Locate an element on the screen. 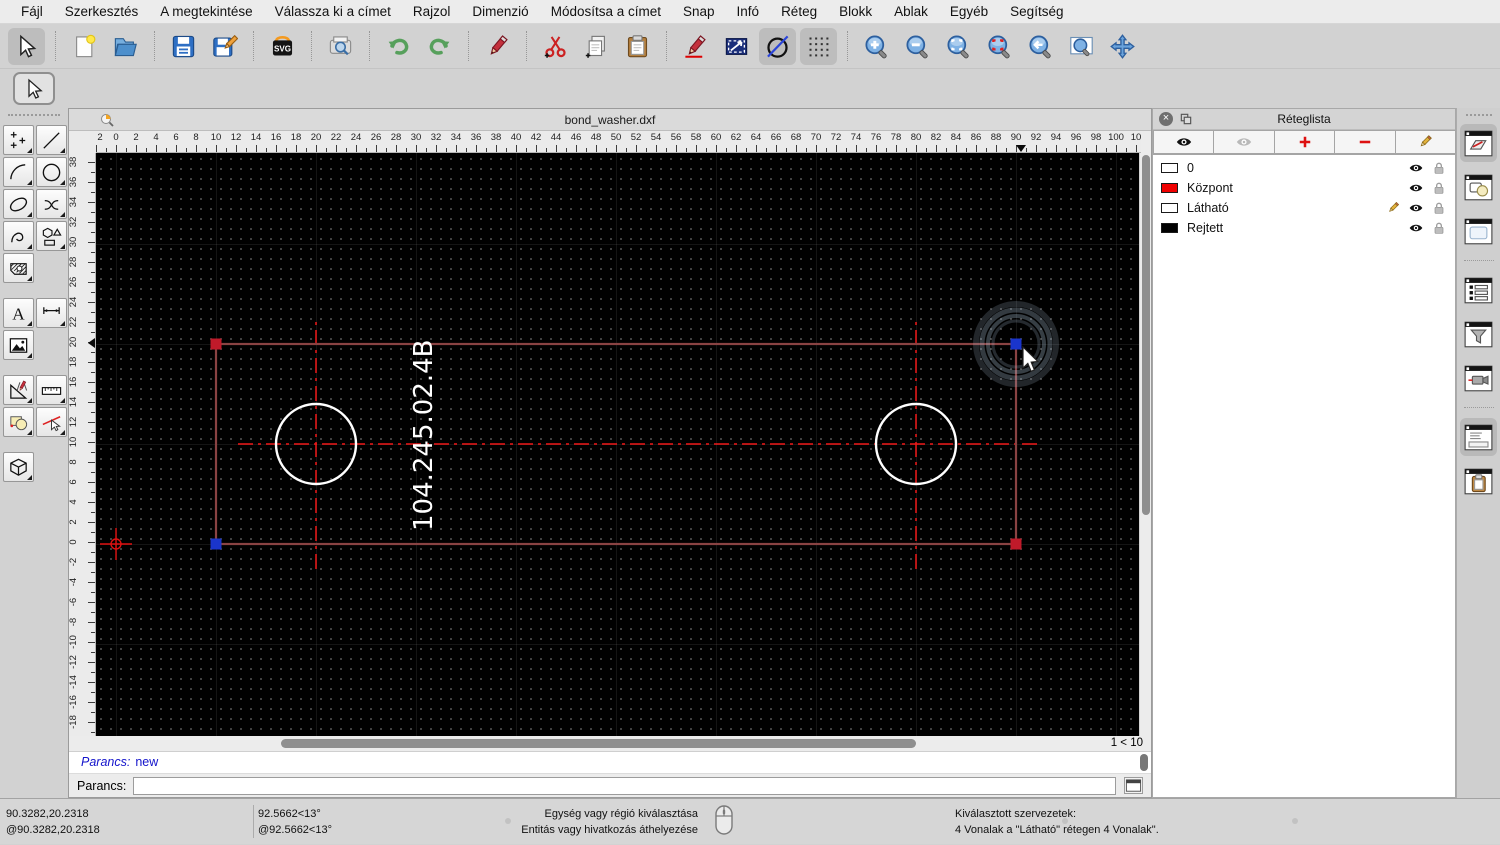 Image resolution: width=1500 pixels, height=845 pixels. hide-all-layers-button is located at coordinates (1244, 142).